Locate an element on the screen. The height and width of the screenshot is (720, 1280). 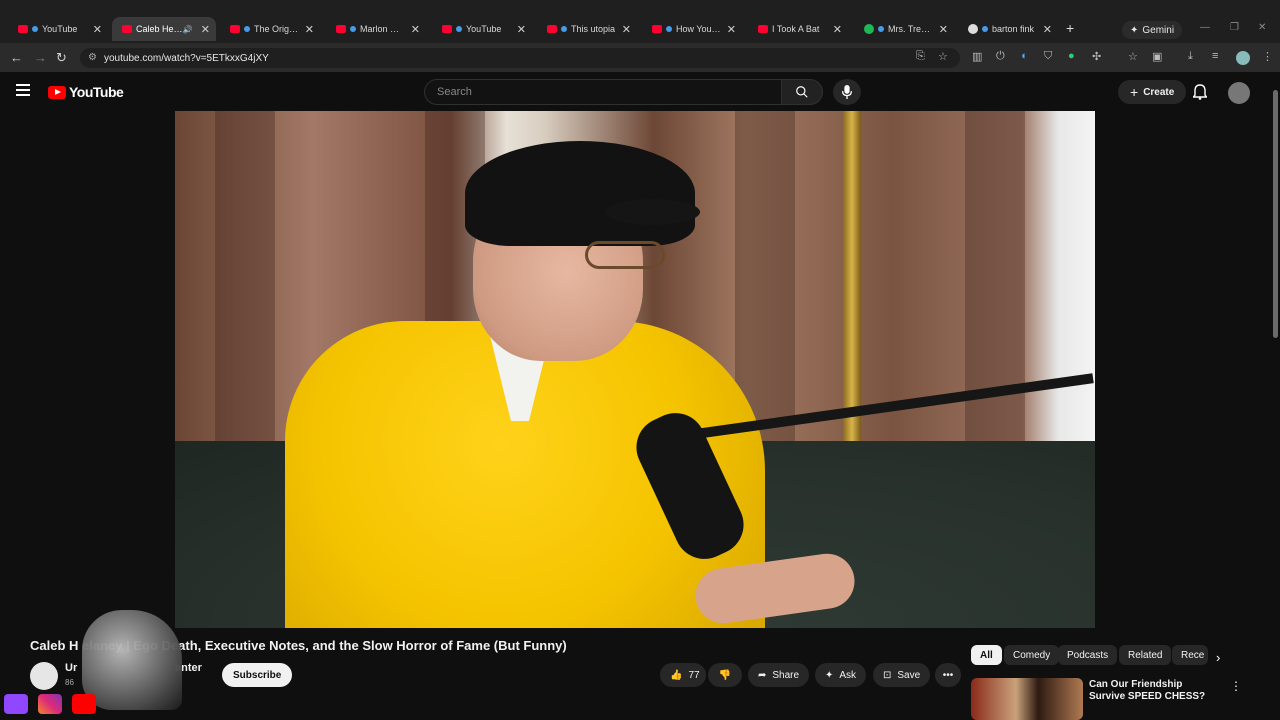
microphone-icon is located at coordinates (847, 92).